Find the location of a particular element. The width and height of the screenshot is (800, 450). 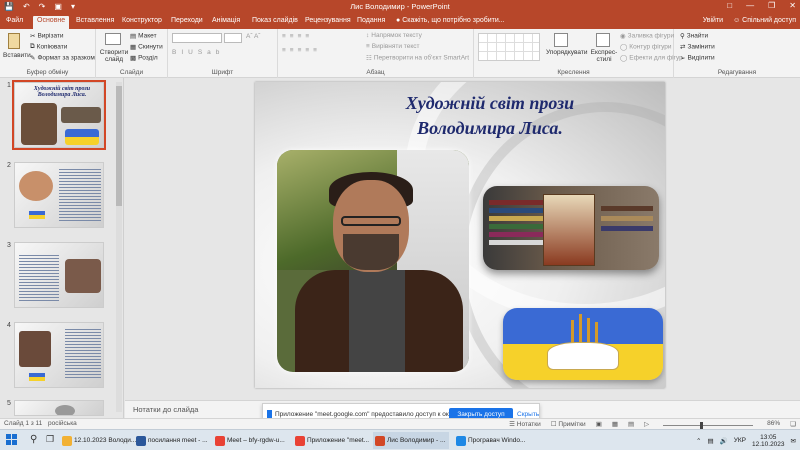

new-slide-icon is located at coordinates (113, 39).